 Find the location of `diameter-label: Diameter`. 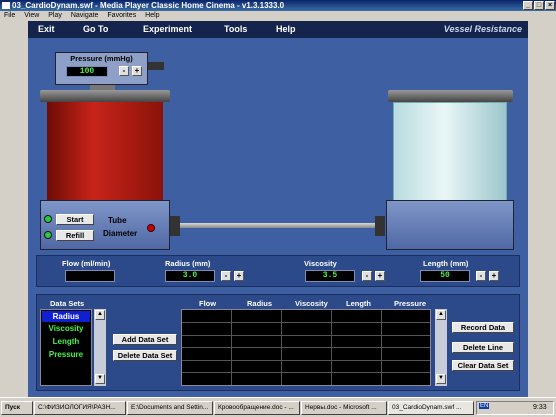

diameter-label: Diameter is located at coordinates (120, 233).